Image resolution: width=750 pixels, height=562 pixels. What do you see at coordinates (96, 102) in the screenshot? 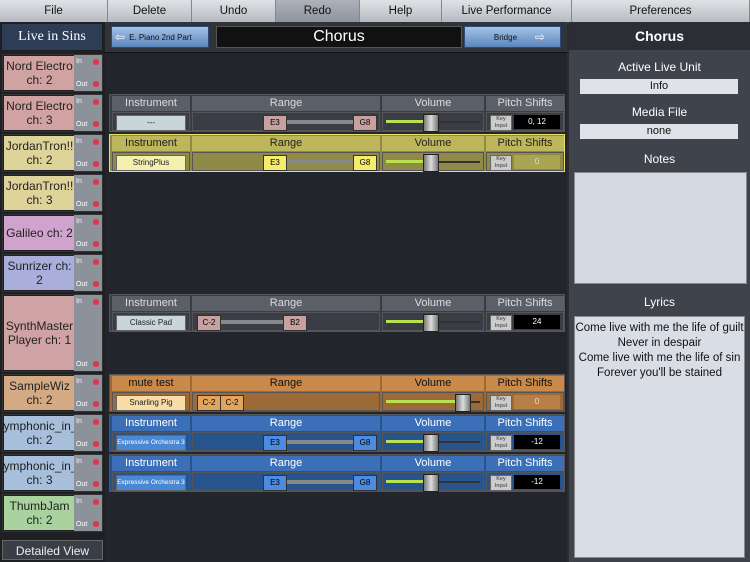
I see `midi-in-led-icon` at bounding box center [96, 102].